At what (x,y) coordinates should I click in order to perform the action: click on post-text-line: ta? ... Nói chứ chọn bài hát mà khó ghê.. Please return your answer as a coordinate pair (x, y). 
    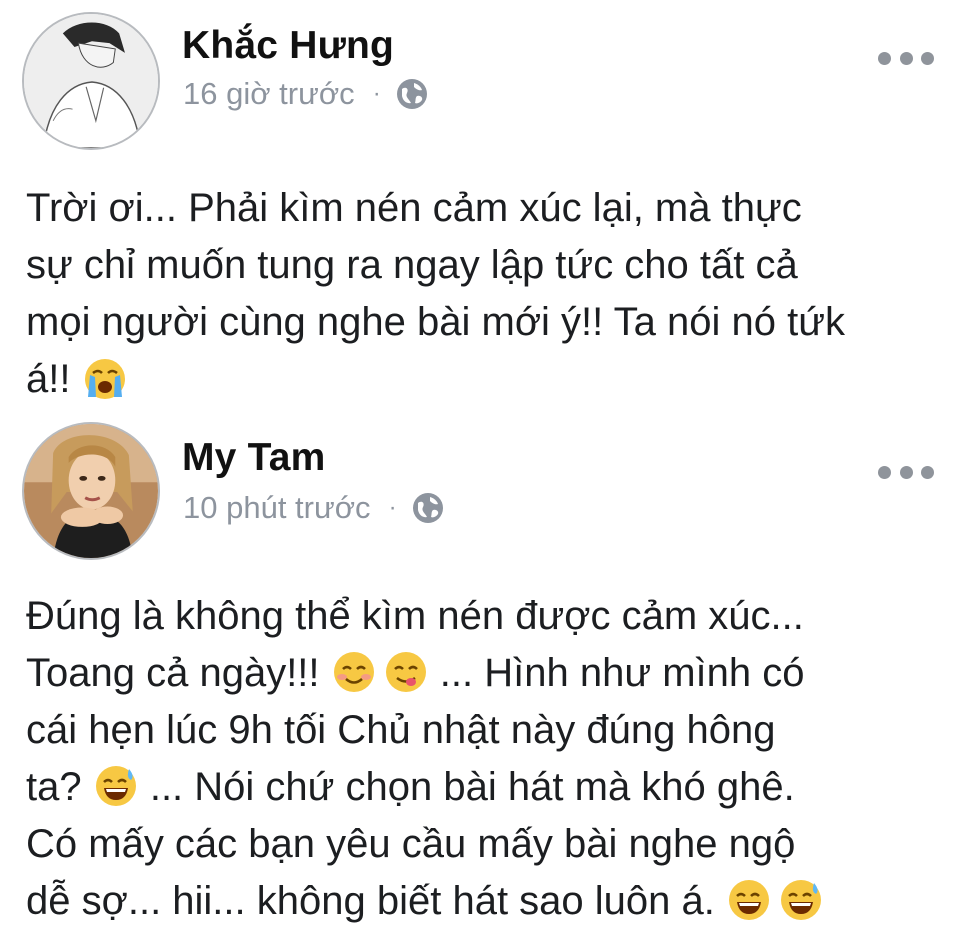
    Looking at the image, I should click on (486, 787).